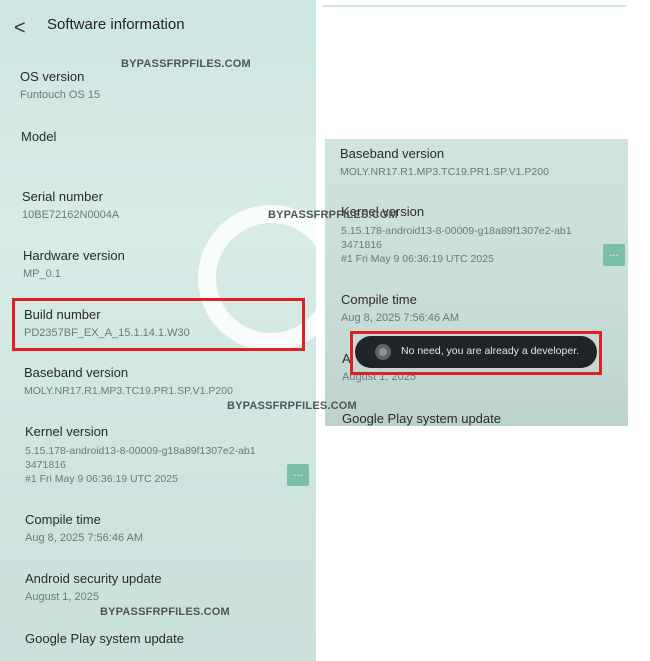  I want to click on model-item: Model, so click(38, 136).